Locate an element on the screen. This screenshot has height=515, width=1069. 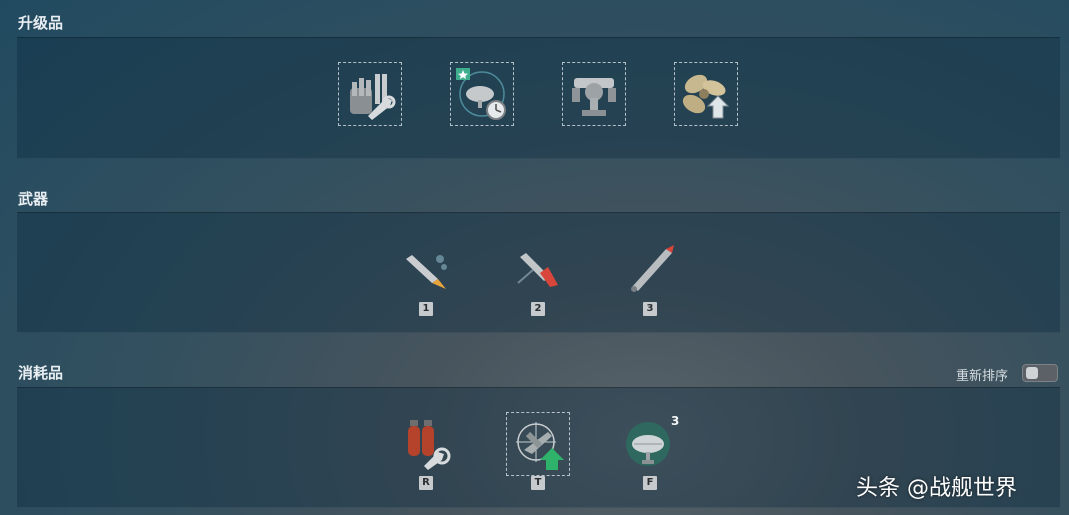
damage-control-icon is located at coordinates (426, 444).